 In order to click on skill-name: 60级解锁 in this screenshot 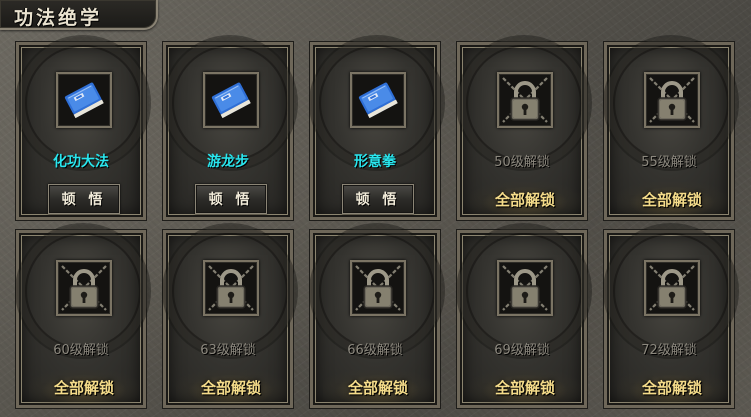, I will do `click(81, 350)`.